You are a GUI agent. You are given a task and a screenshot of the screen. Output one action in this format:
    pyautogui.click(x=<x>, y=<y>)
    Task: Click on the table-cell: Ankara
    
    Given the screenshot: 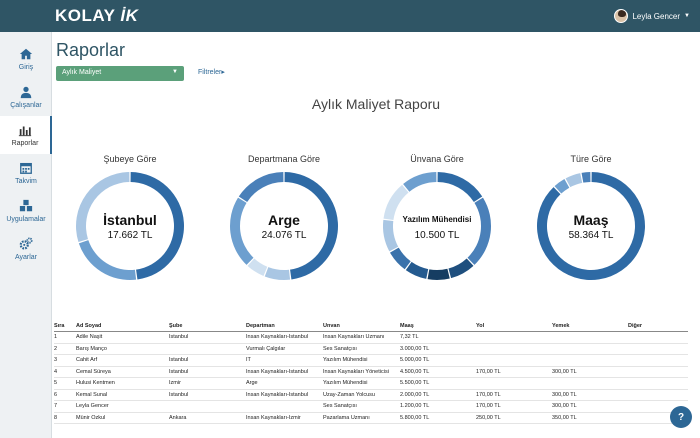 What is the action you would take?
    pyautogui.click(x=178, y=417)
    